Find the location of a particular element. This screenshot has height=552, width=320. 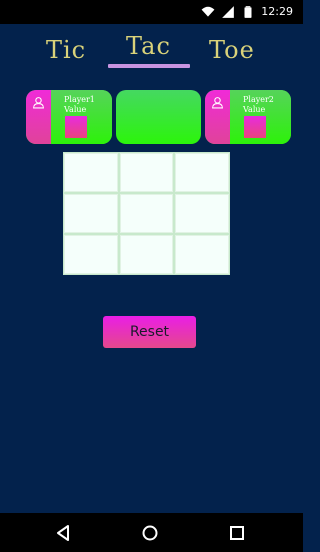

player2-strip is located at coordinates (217, 117).